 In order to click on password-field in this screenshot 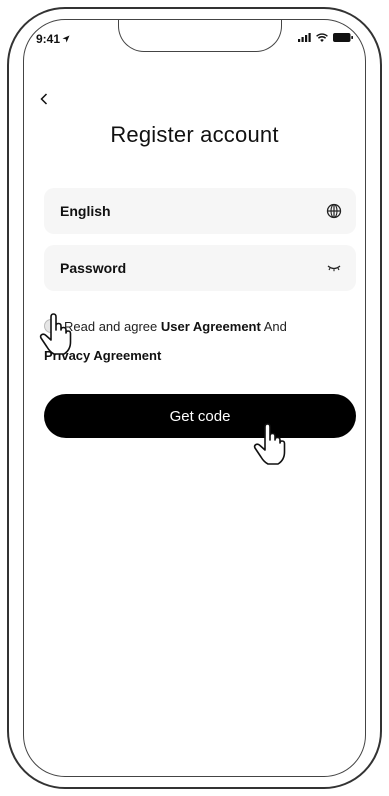, I will do `click(200, 268)`.